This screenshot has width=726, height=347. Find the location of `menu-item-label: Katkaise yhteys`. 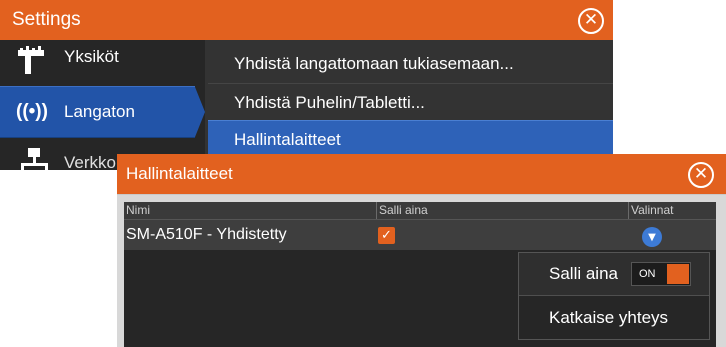

menu-item-label: Katkaise yhteys is located at coordinates (609, 317).